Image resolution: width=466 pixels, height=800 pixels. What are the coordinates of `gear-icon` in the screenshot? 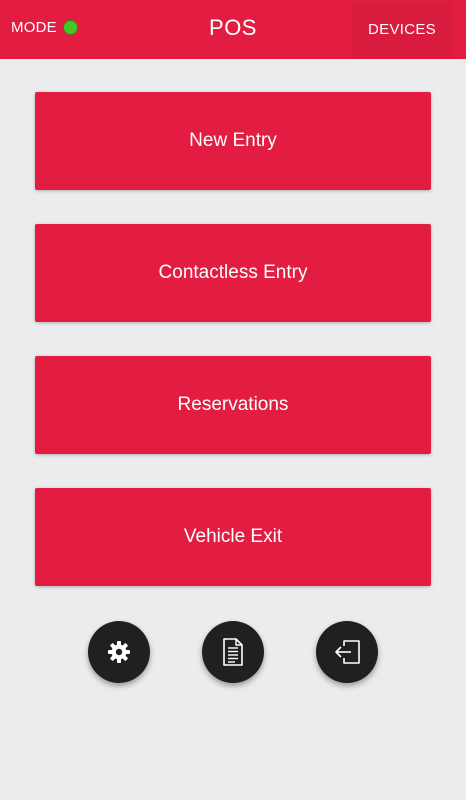 It's located at (119, 652).